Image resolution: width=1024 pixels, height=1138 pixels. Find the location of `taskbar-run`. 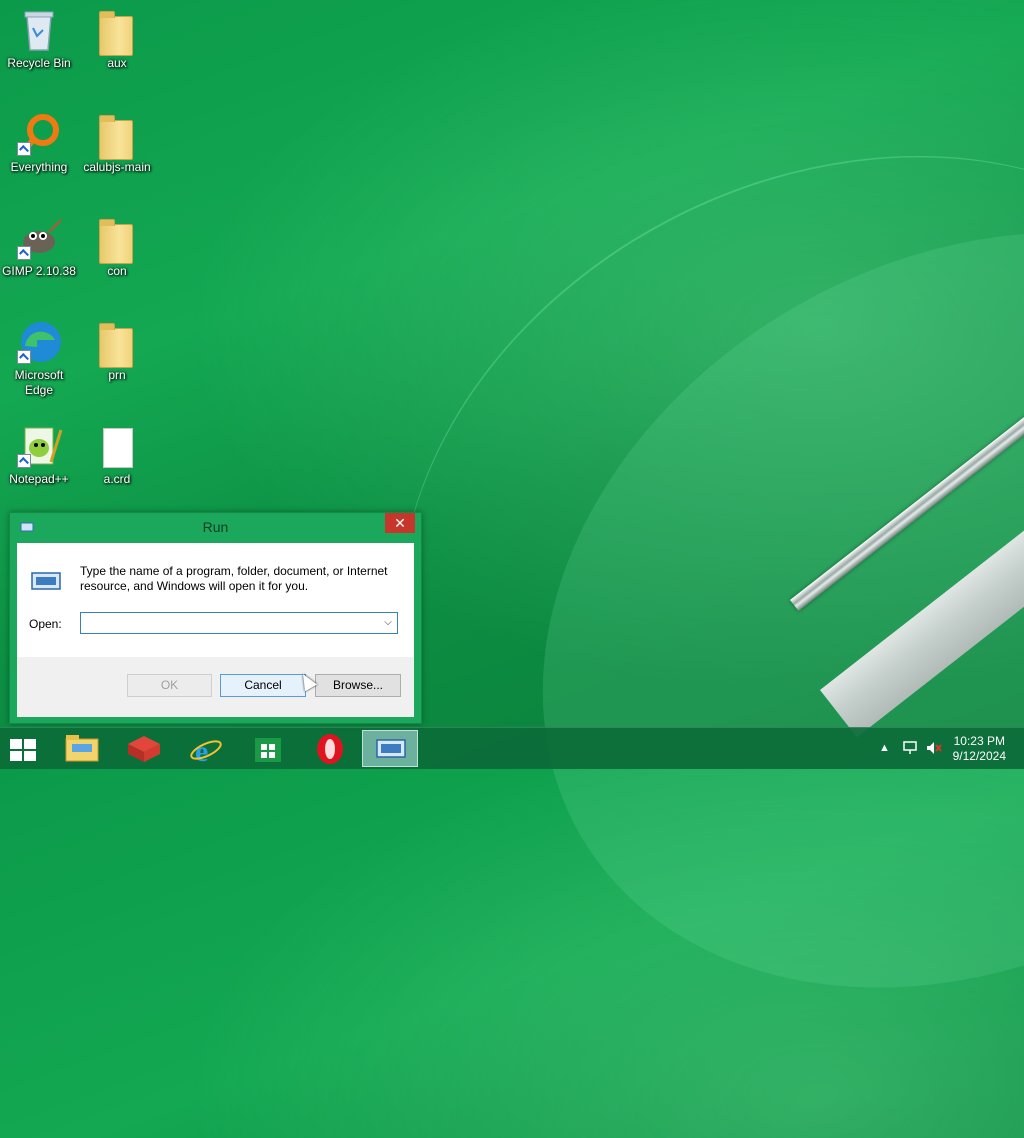

taskbar-run is located at coordinates (390, 748).